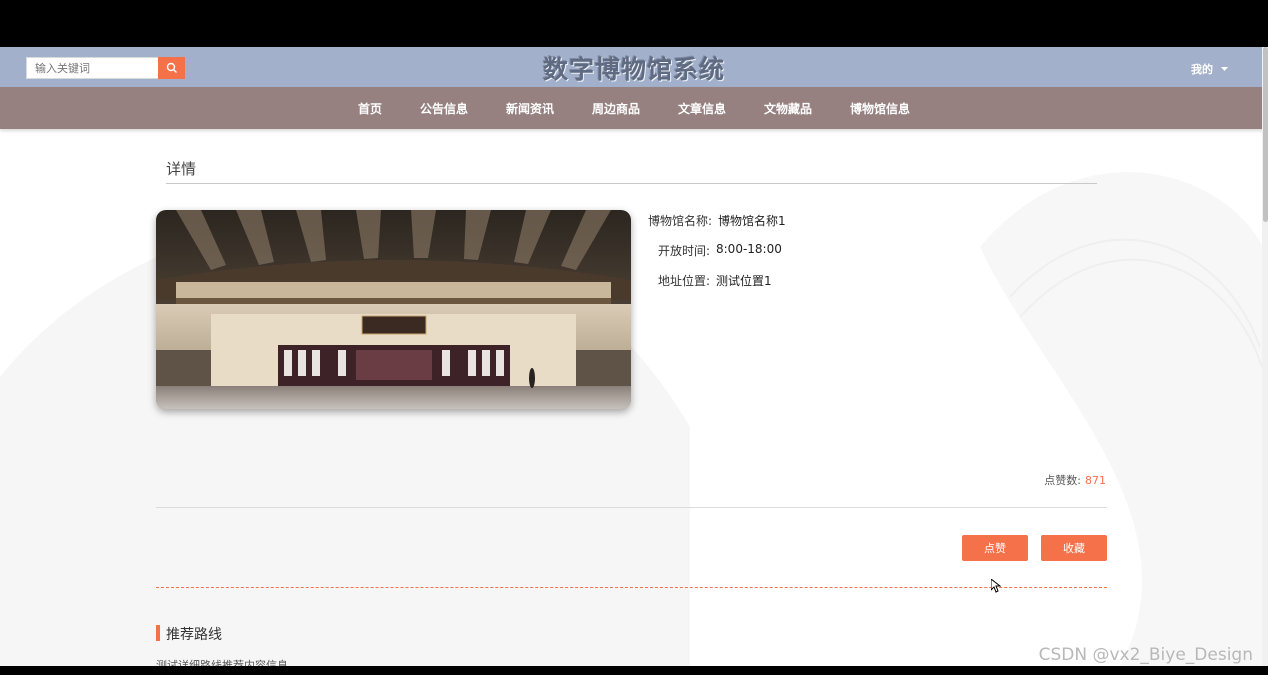 This screenshot has height=675, width=1268. I want to click on info-label-hours: 开放时间:, so click(683, 251).